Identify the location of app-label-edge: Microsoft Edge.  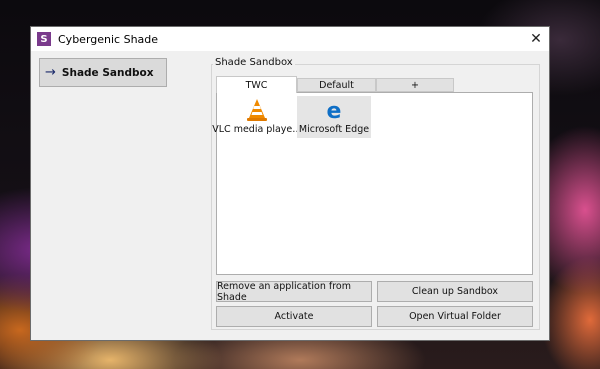
(334, 129).